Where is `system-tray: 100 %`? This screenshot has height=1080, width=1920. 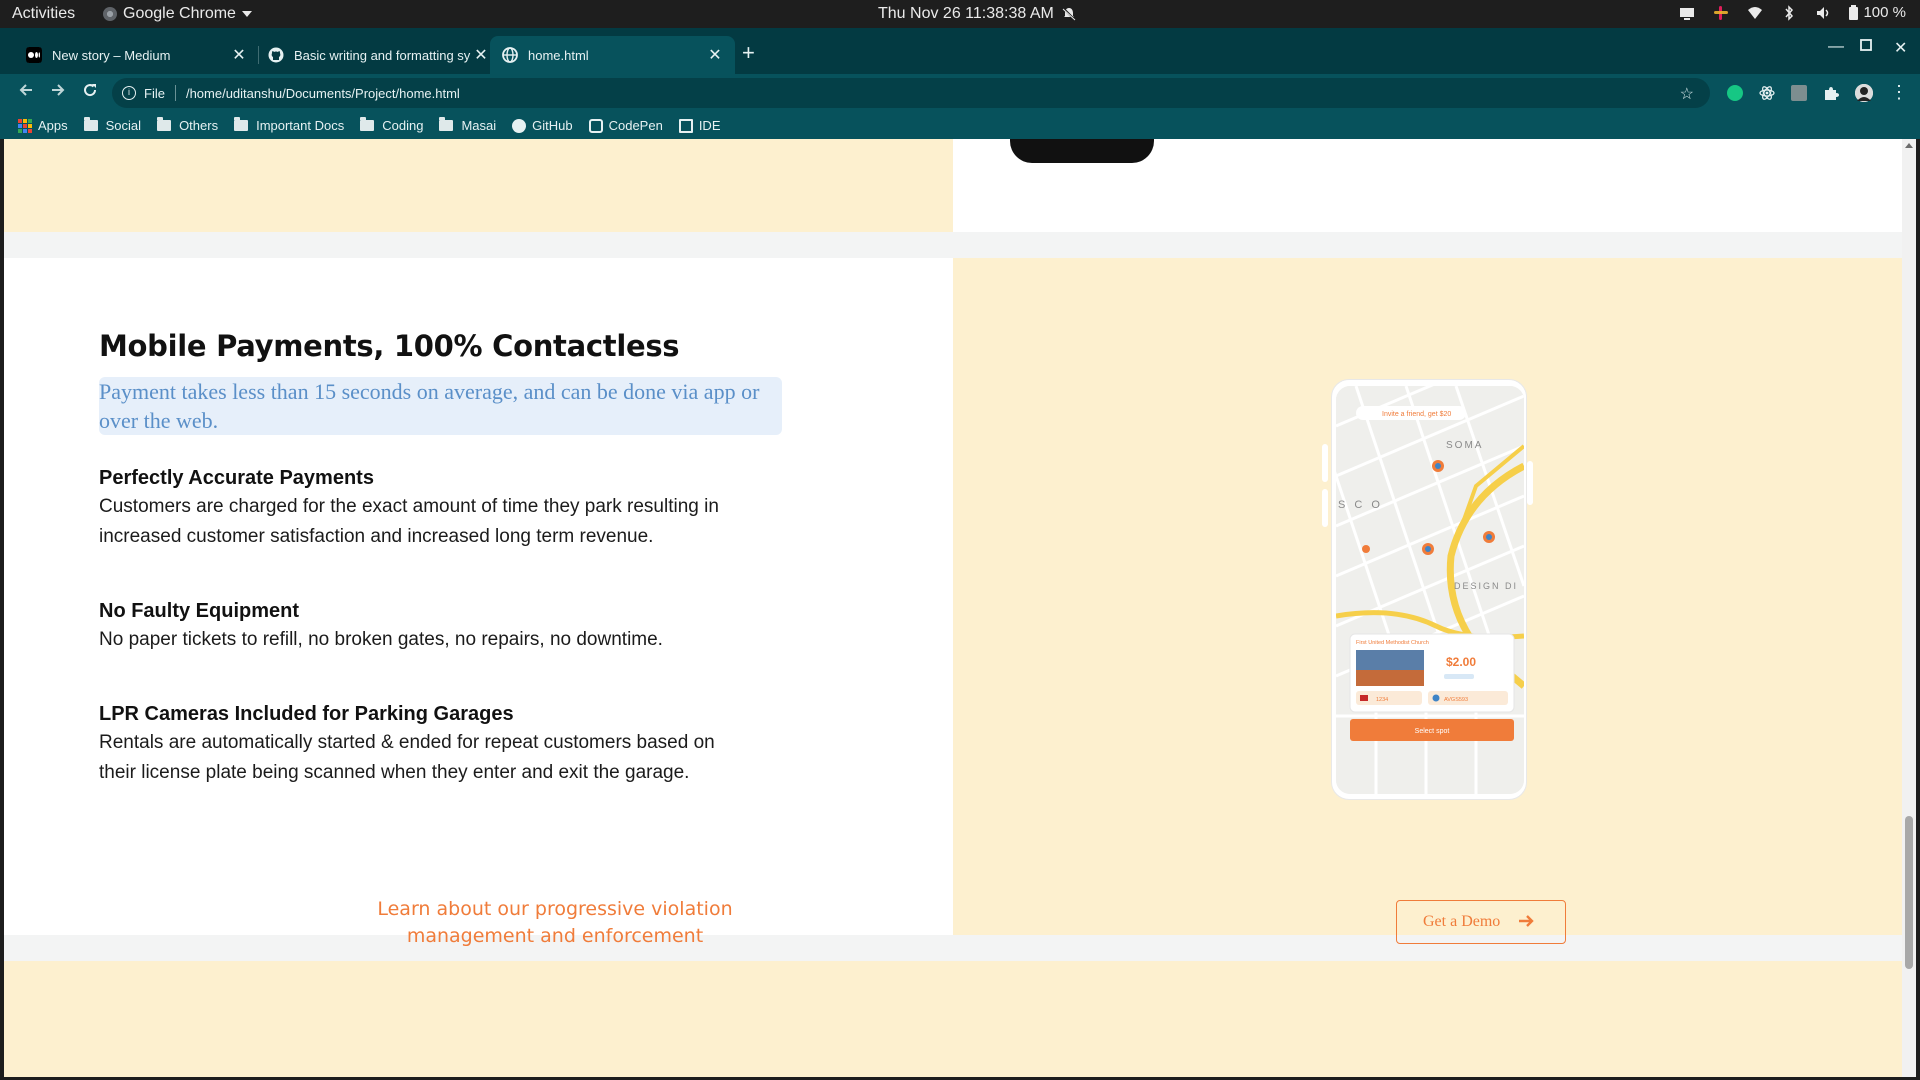 system-tray: 100 % is located at coordinates (1792, 12).